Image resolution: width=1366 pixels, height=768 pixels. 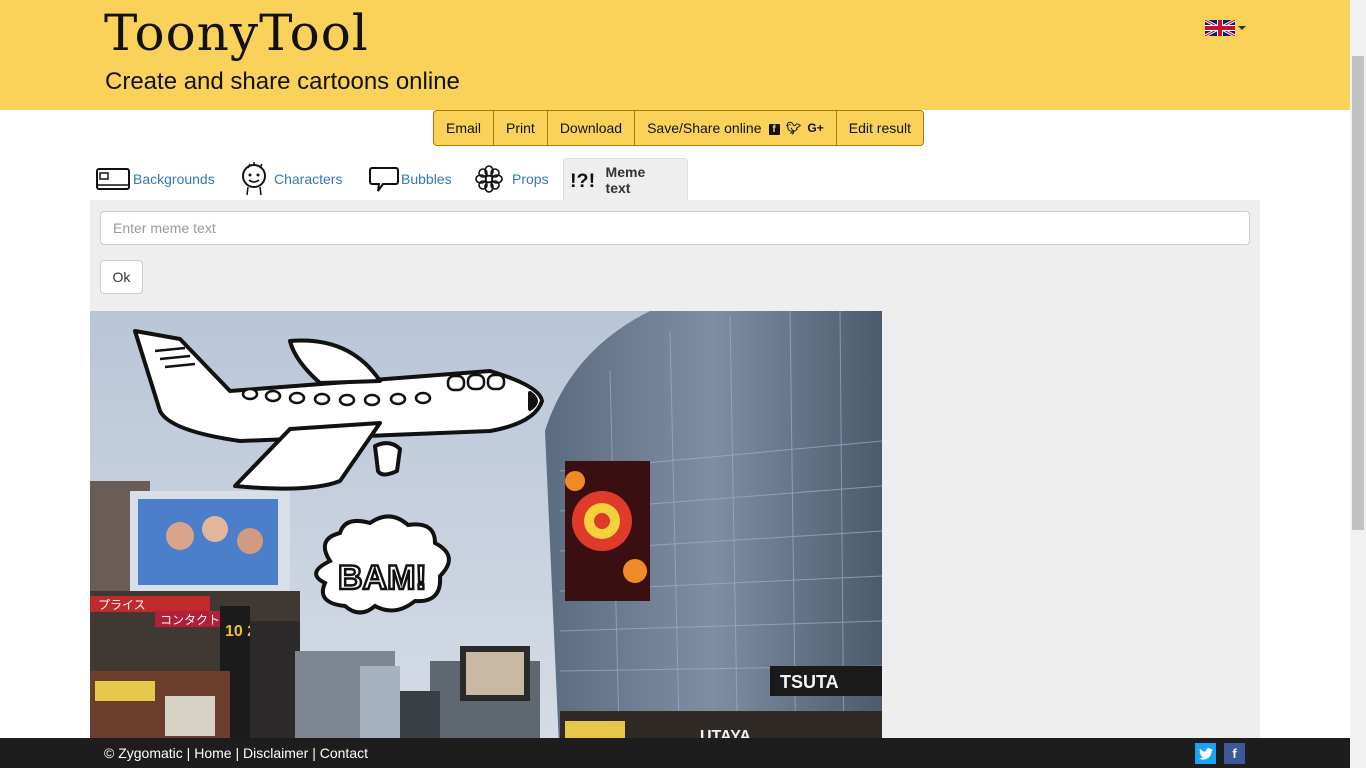 I want to click on twitter-icon: 🐦︎, so click(x=793, y=128).